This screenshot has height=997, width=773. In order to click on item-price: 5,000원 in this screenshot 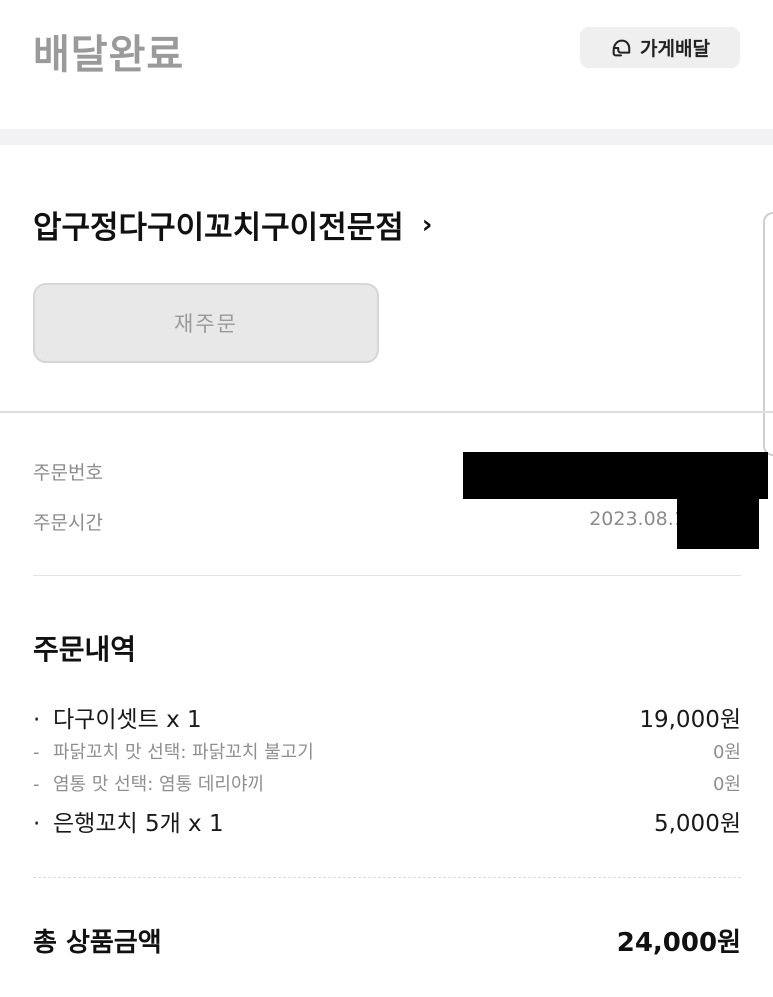, I will do `click(697, 824)`.